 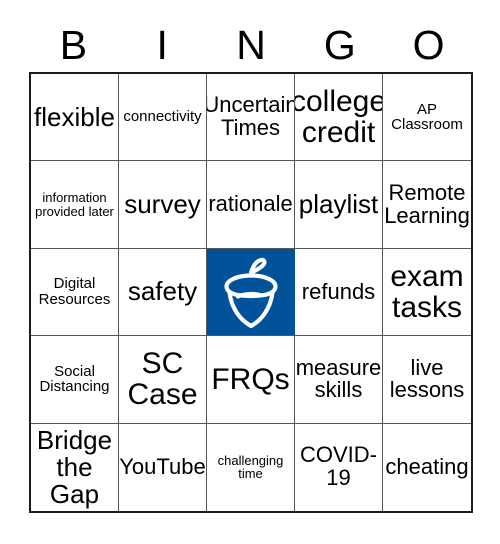 I want to click on bingo-cell-label: YouTube, so click(x=162, y=466).